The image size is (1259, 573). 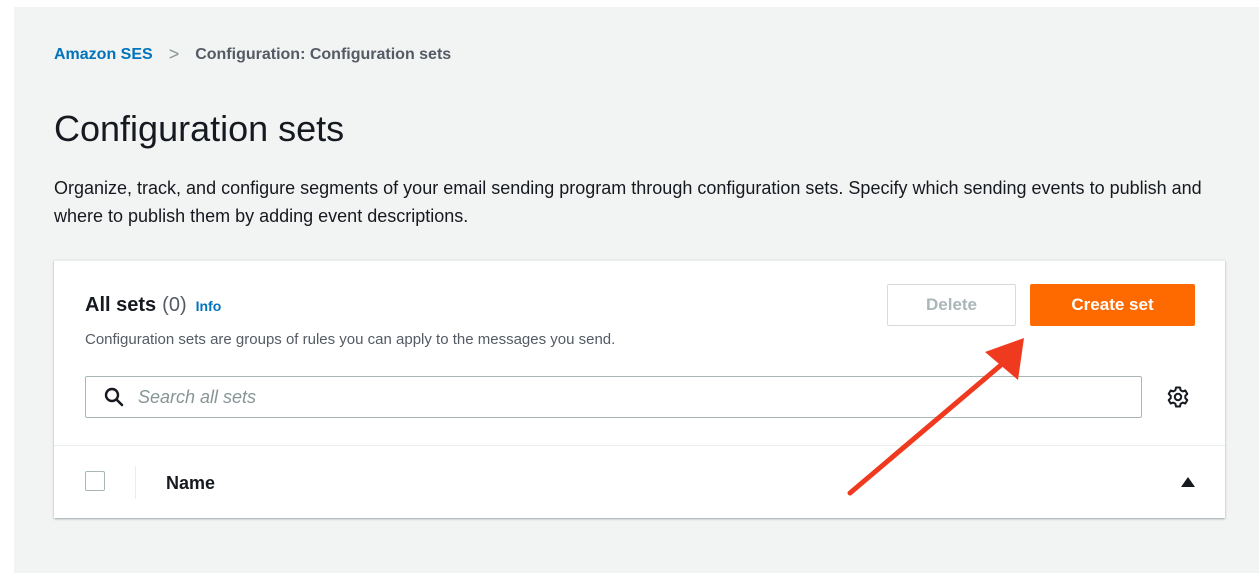 I want to click on search-icon, so click(x=114, y=397).